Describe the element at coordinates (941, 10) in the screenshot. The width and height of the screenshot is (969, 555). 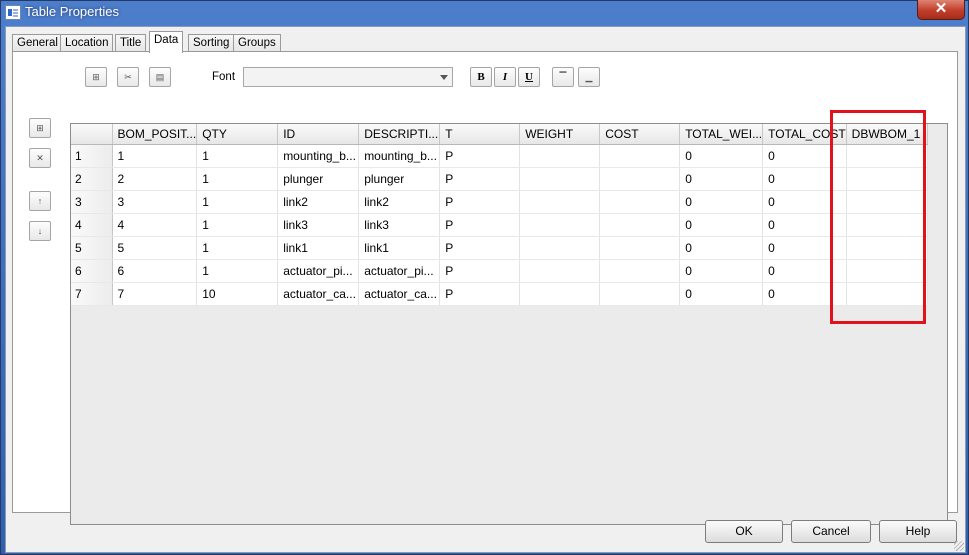
I see `close-button: ✕` at that location.